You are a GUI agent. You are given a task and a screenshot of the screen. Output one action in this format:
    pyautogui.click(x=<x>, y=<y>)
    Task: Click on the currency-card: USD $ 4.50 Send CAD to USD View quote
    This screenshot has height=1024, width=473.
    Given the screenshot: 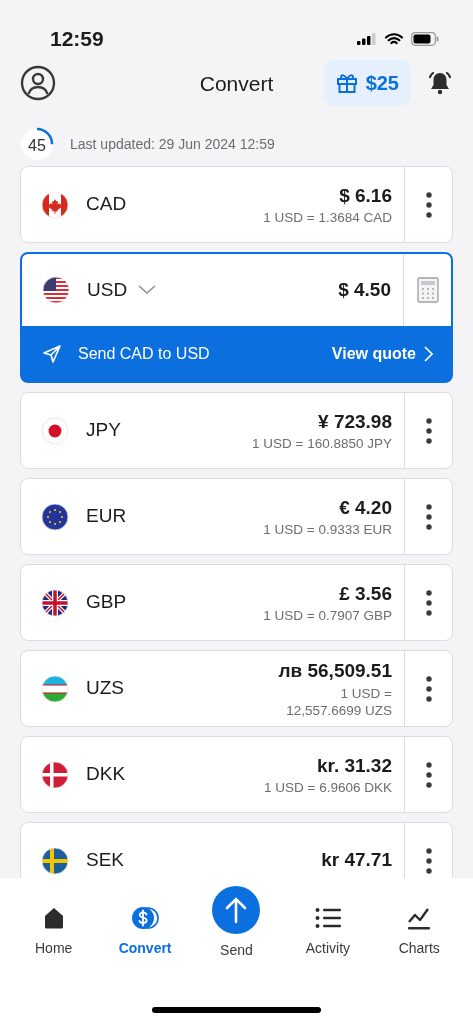 What is the action you would take?
    pyautogui.click(x=236, y=317)
    